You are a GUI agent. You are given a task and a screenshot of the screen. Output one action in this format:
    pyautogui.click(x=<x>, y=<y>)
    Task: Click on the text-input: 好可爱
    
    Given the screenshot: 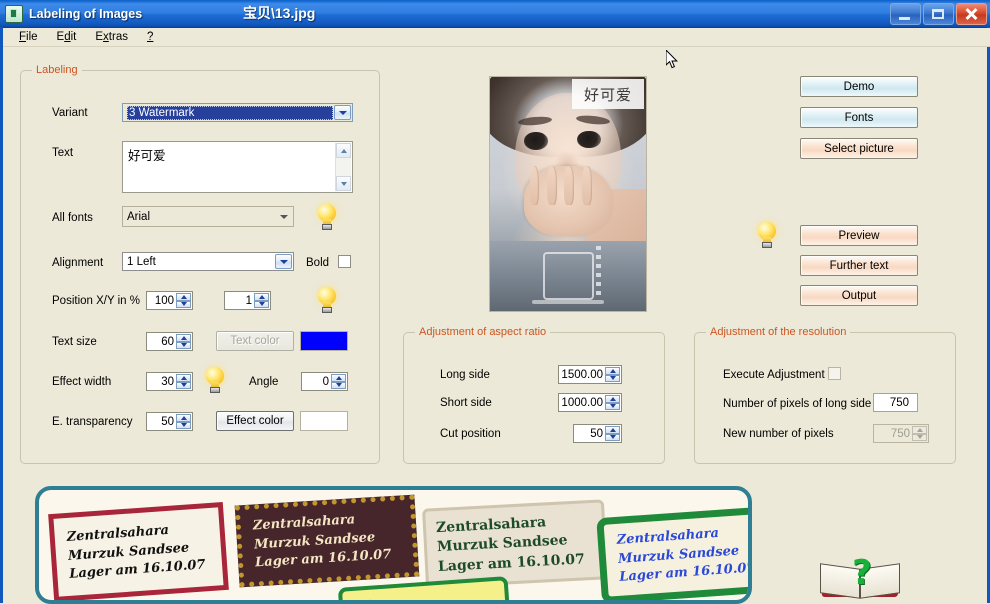 What is the action you would take?
    pyautogui.click(x=237, y=167)
    